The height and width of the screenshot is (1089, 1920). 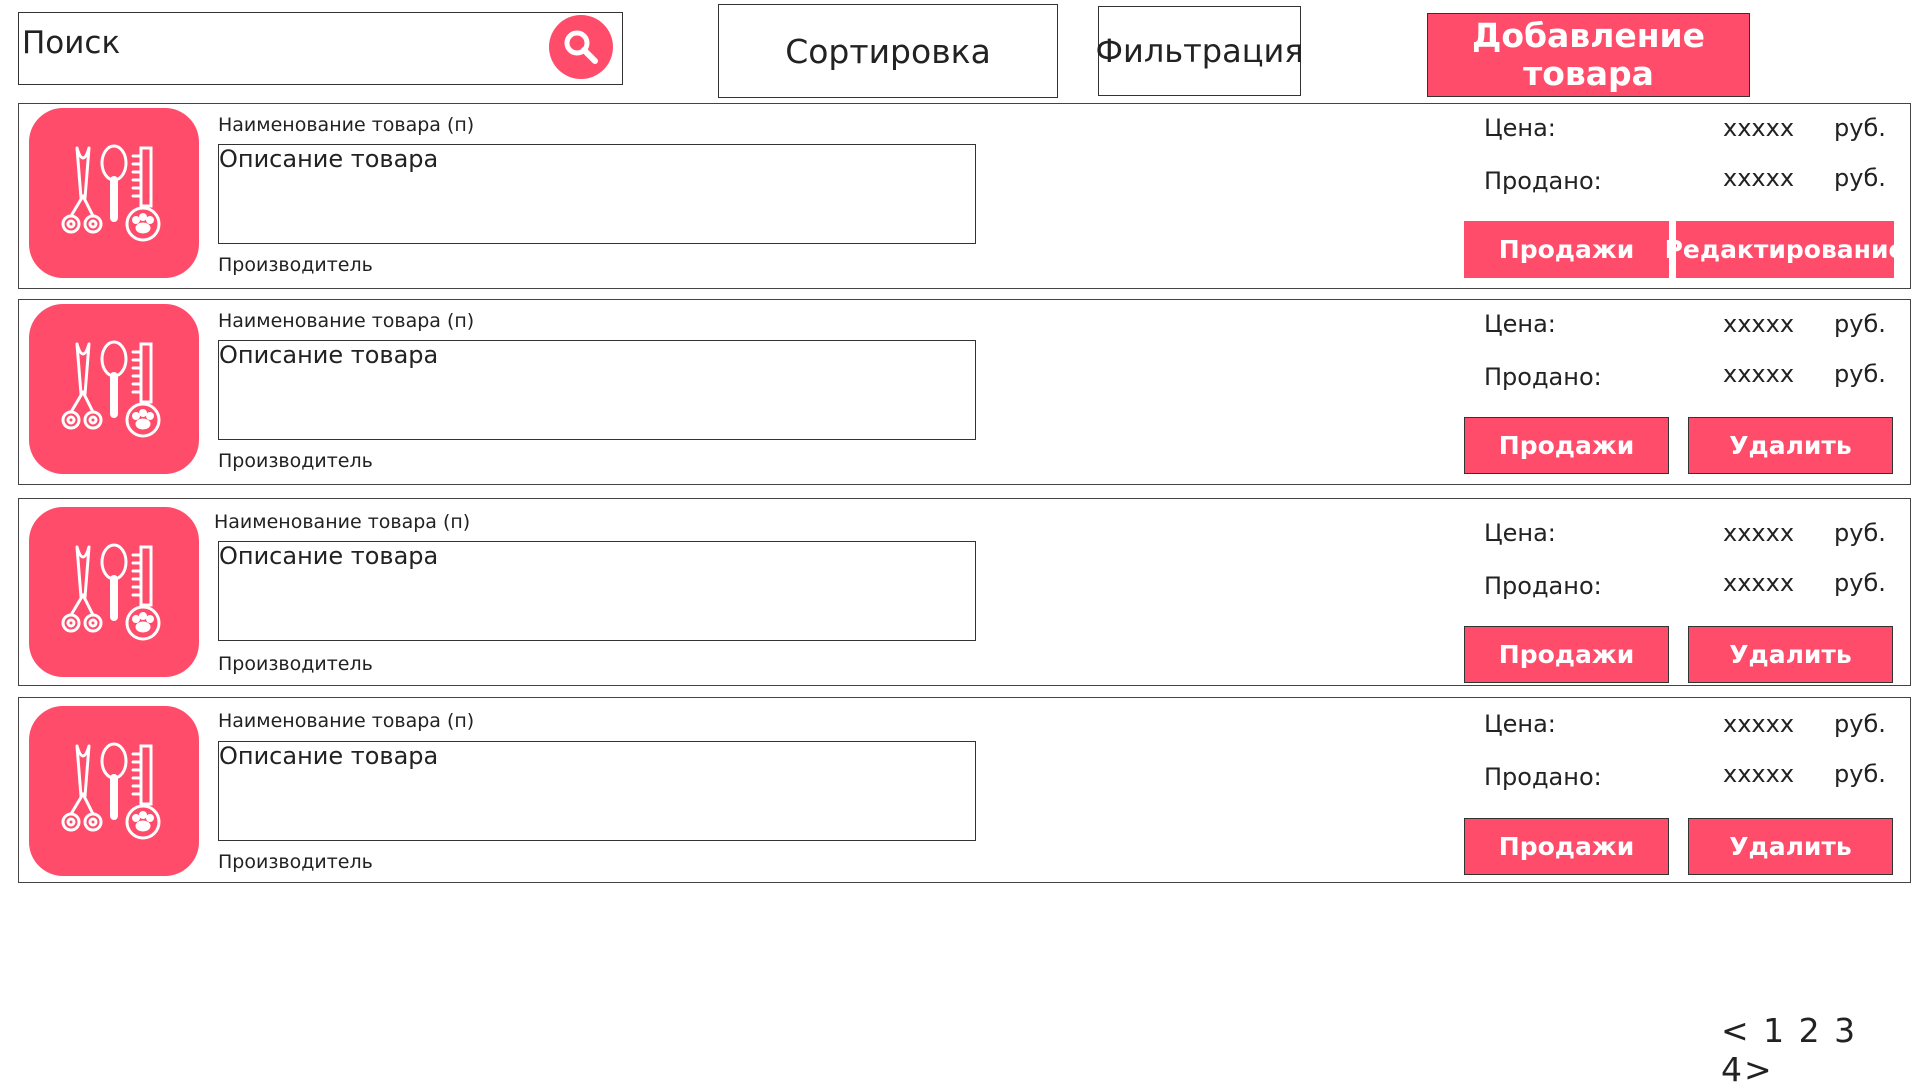 I want to click on filter-button: Фильтрация, so click(x=1199, y=51).